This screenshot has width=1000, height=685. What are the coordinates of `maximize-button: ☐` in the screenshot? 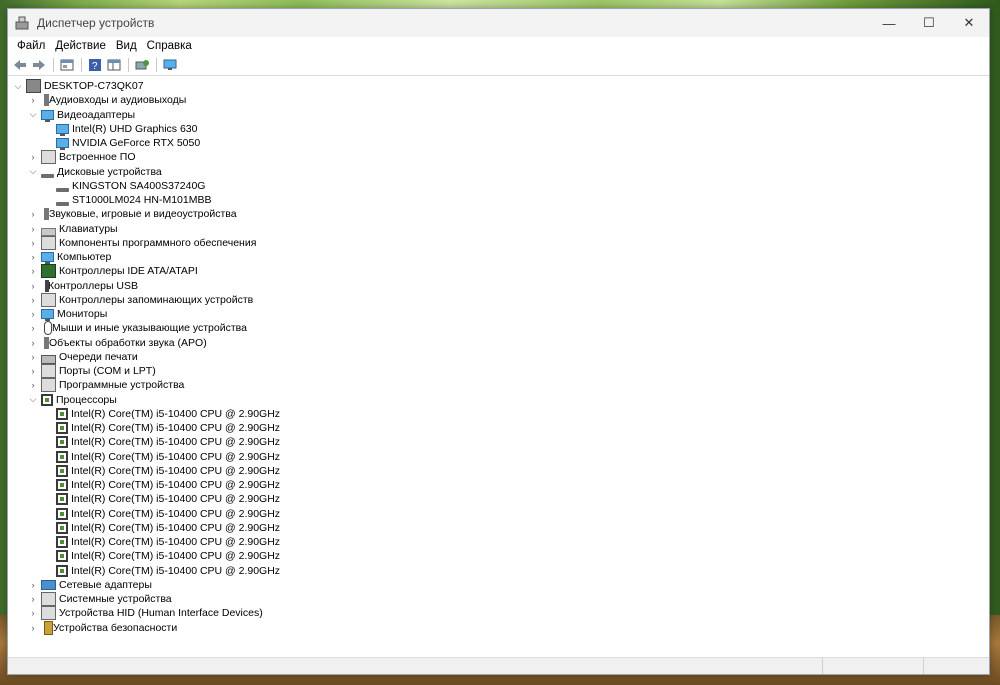 It's located at (929, 23).